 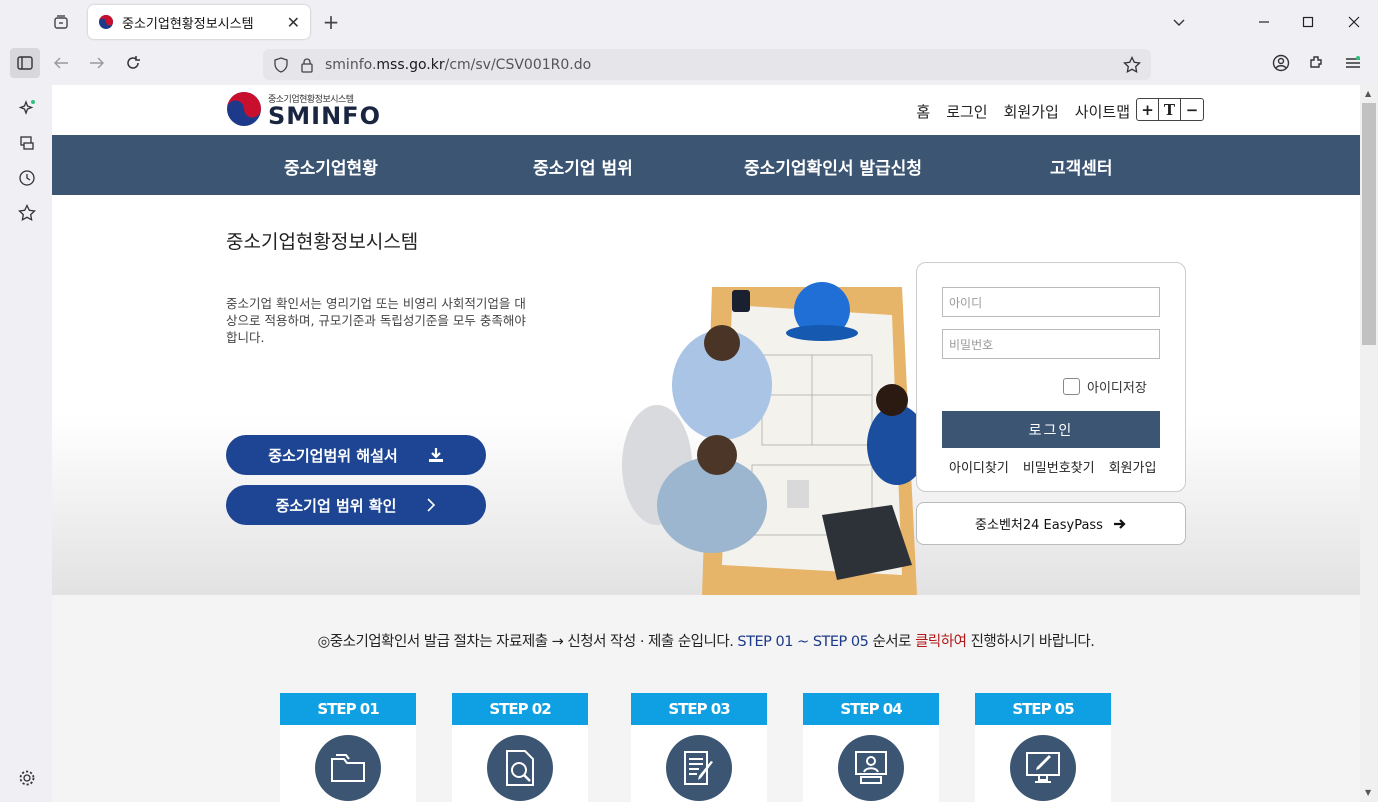 What do you see at coordinates (1102, 111) in the screenshot?
I see `top-link-sitemap: 사이트맵` at bounding box center [1102, 111].